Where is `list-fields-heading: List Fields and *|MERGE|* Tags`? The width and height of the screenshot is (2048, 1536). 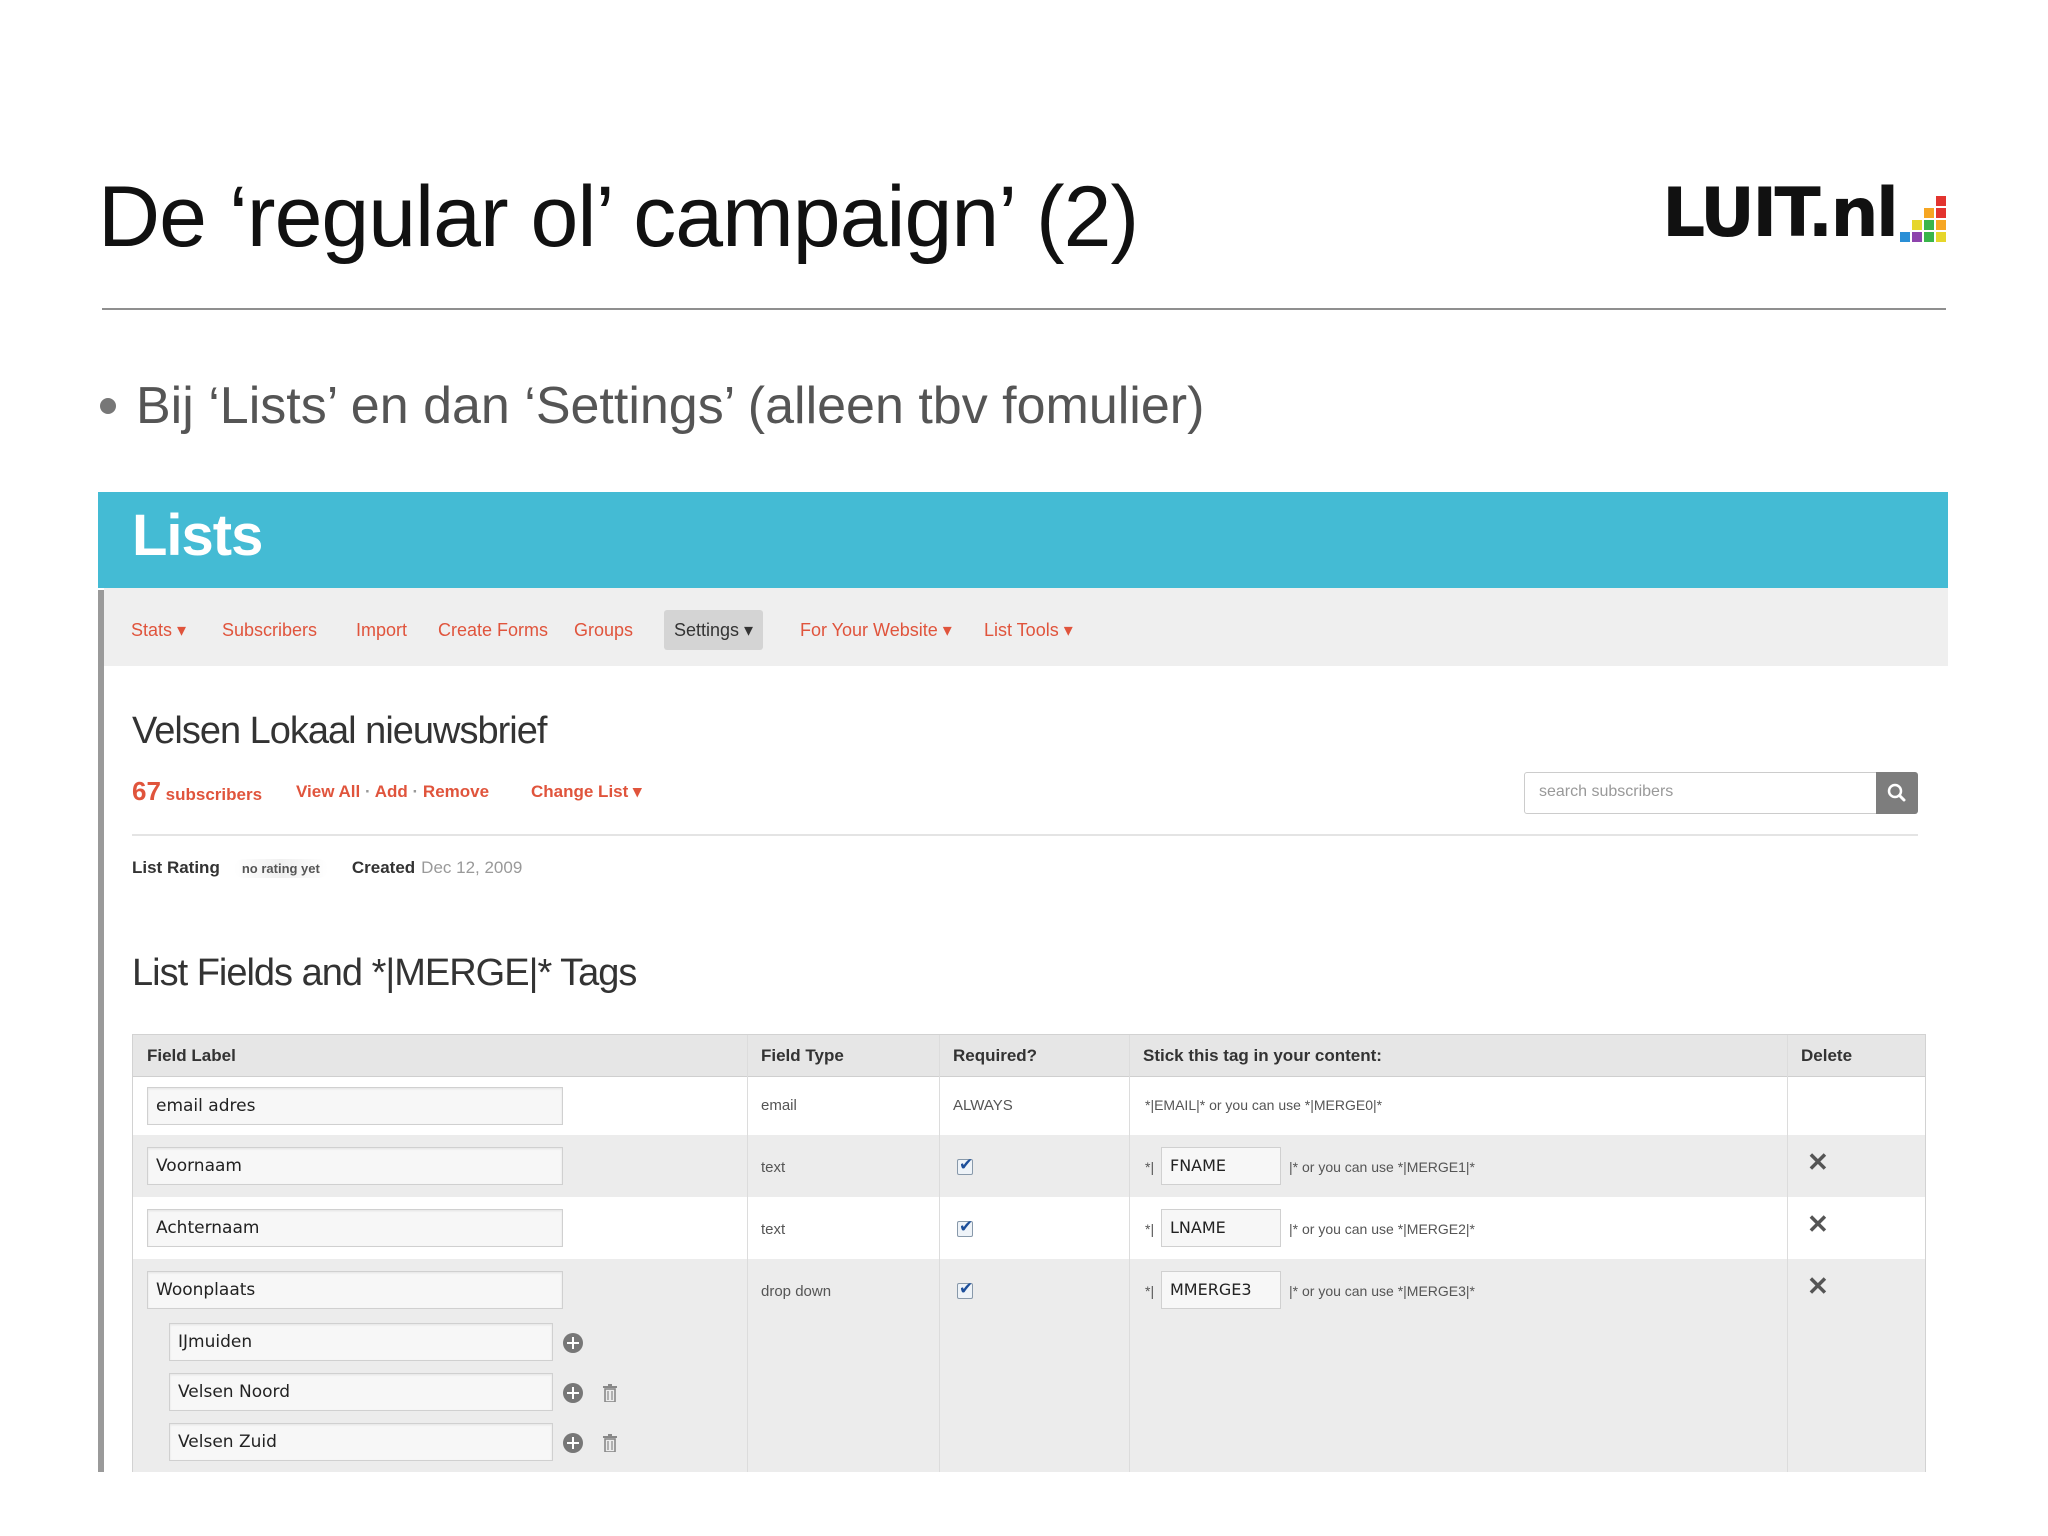
list-fields-heading: List Fields and *|MERGE|* Tags is located at coordinates (384, 973).